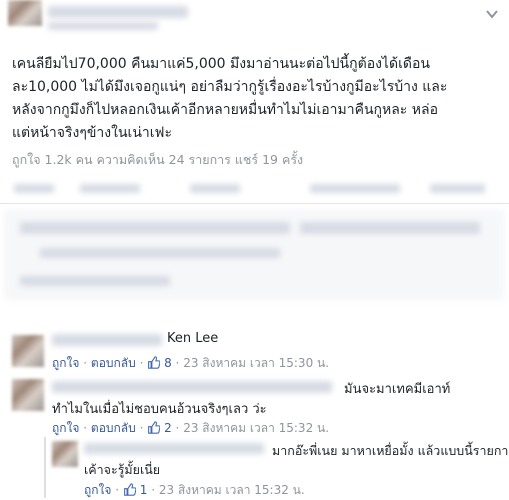 This screenshot has height=500, width=509. I want to click on comment-text: มันจะมาเทคมีเอาท์, so click(397, 389).